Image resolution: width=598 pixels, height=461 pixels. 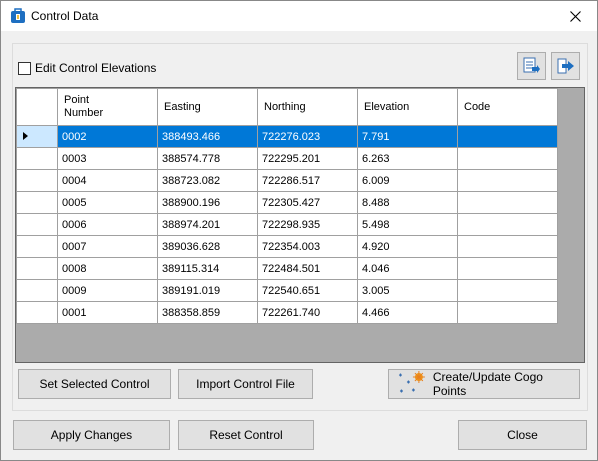 What do you see at coordinates (507, 107) in the screenshot?
I see `column-header-code: Code` at bounding box center [507, 107].